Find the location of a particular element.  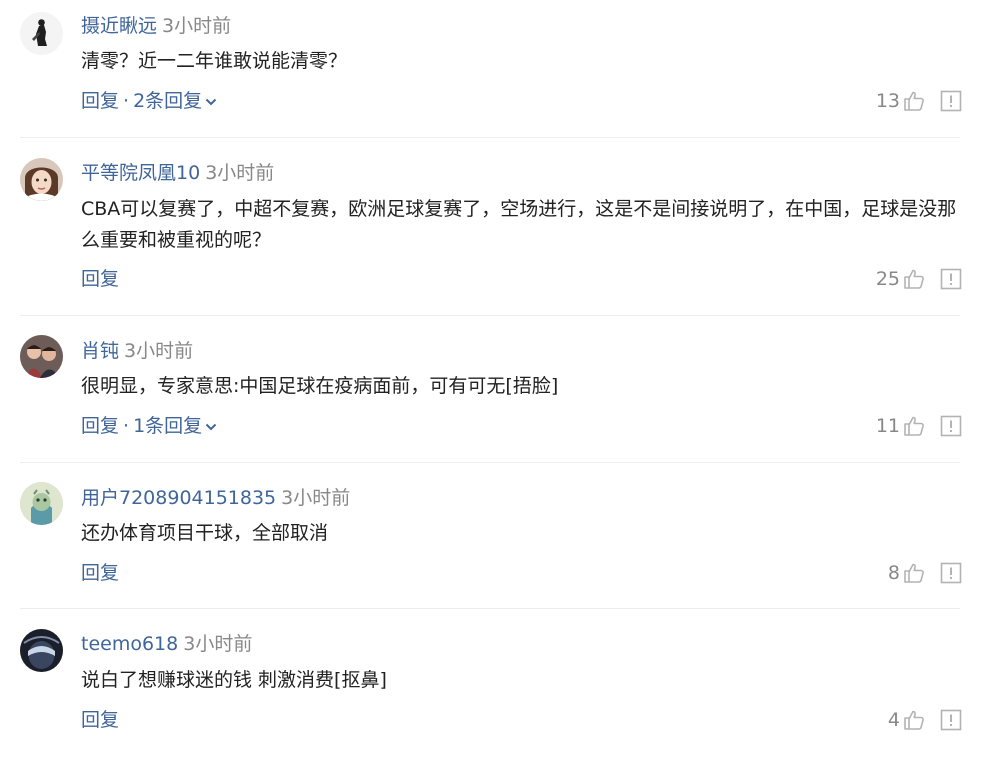

comment-stats: 8 is located at coordinates (925, 573).